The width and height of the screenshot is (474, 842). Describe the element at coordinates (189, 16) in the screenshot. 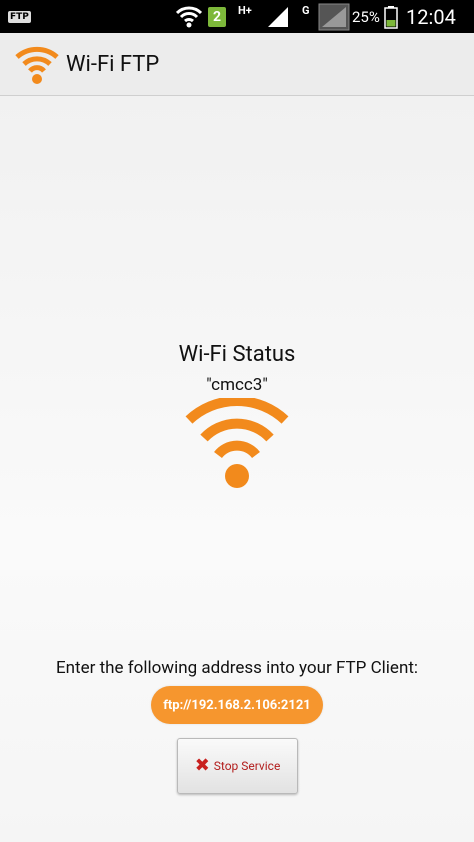

I see `wifi-signal-icon` at that location.